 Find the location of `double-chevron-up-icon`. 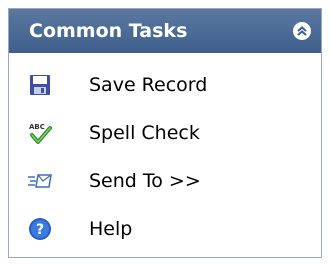

double-chevron-up-icon is located at coordinates (302, 31).